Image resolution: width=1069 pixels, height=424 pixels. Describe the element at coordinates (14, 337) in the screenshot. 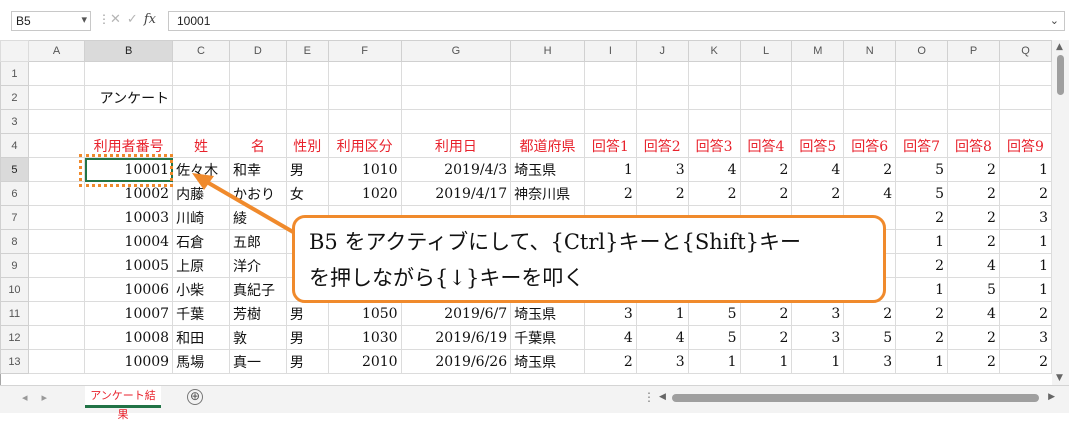

I see `row-header: 12` at that location.